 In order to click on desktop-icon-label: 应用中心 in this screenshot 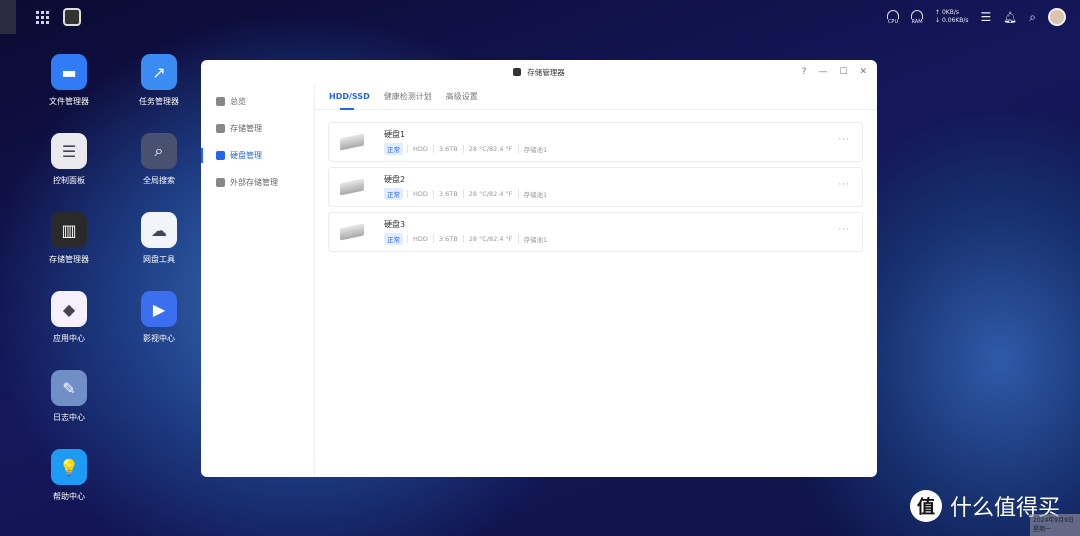, I will do `click(69, 338)`.